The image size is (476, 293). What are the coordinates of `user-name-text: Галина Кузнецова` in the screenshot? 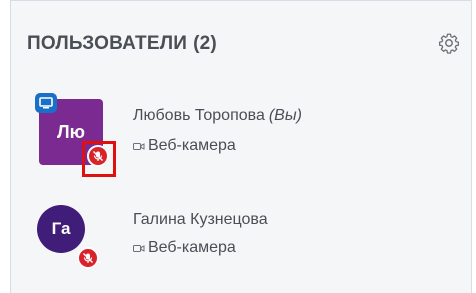 It's located at (200, 219).